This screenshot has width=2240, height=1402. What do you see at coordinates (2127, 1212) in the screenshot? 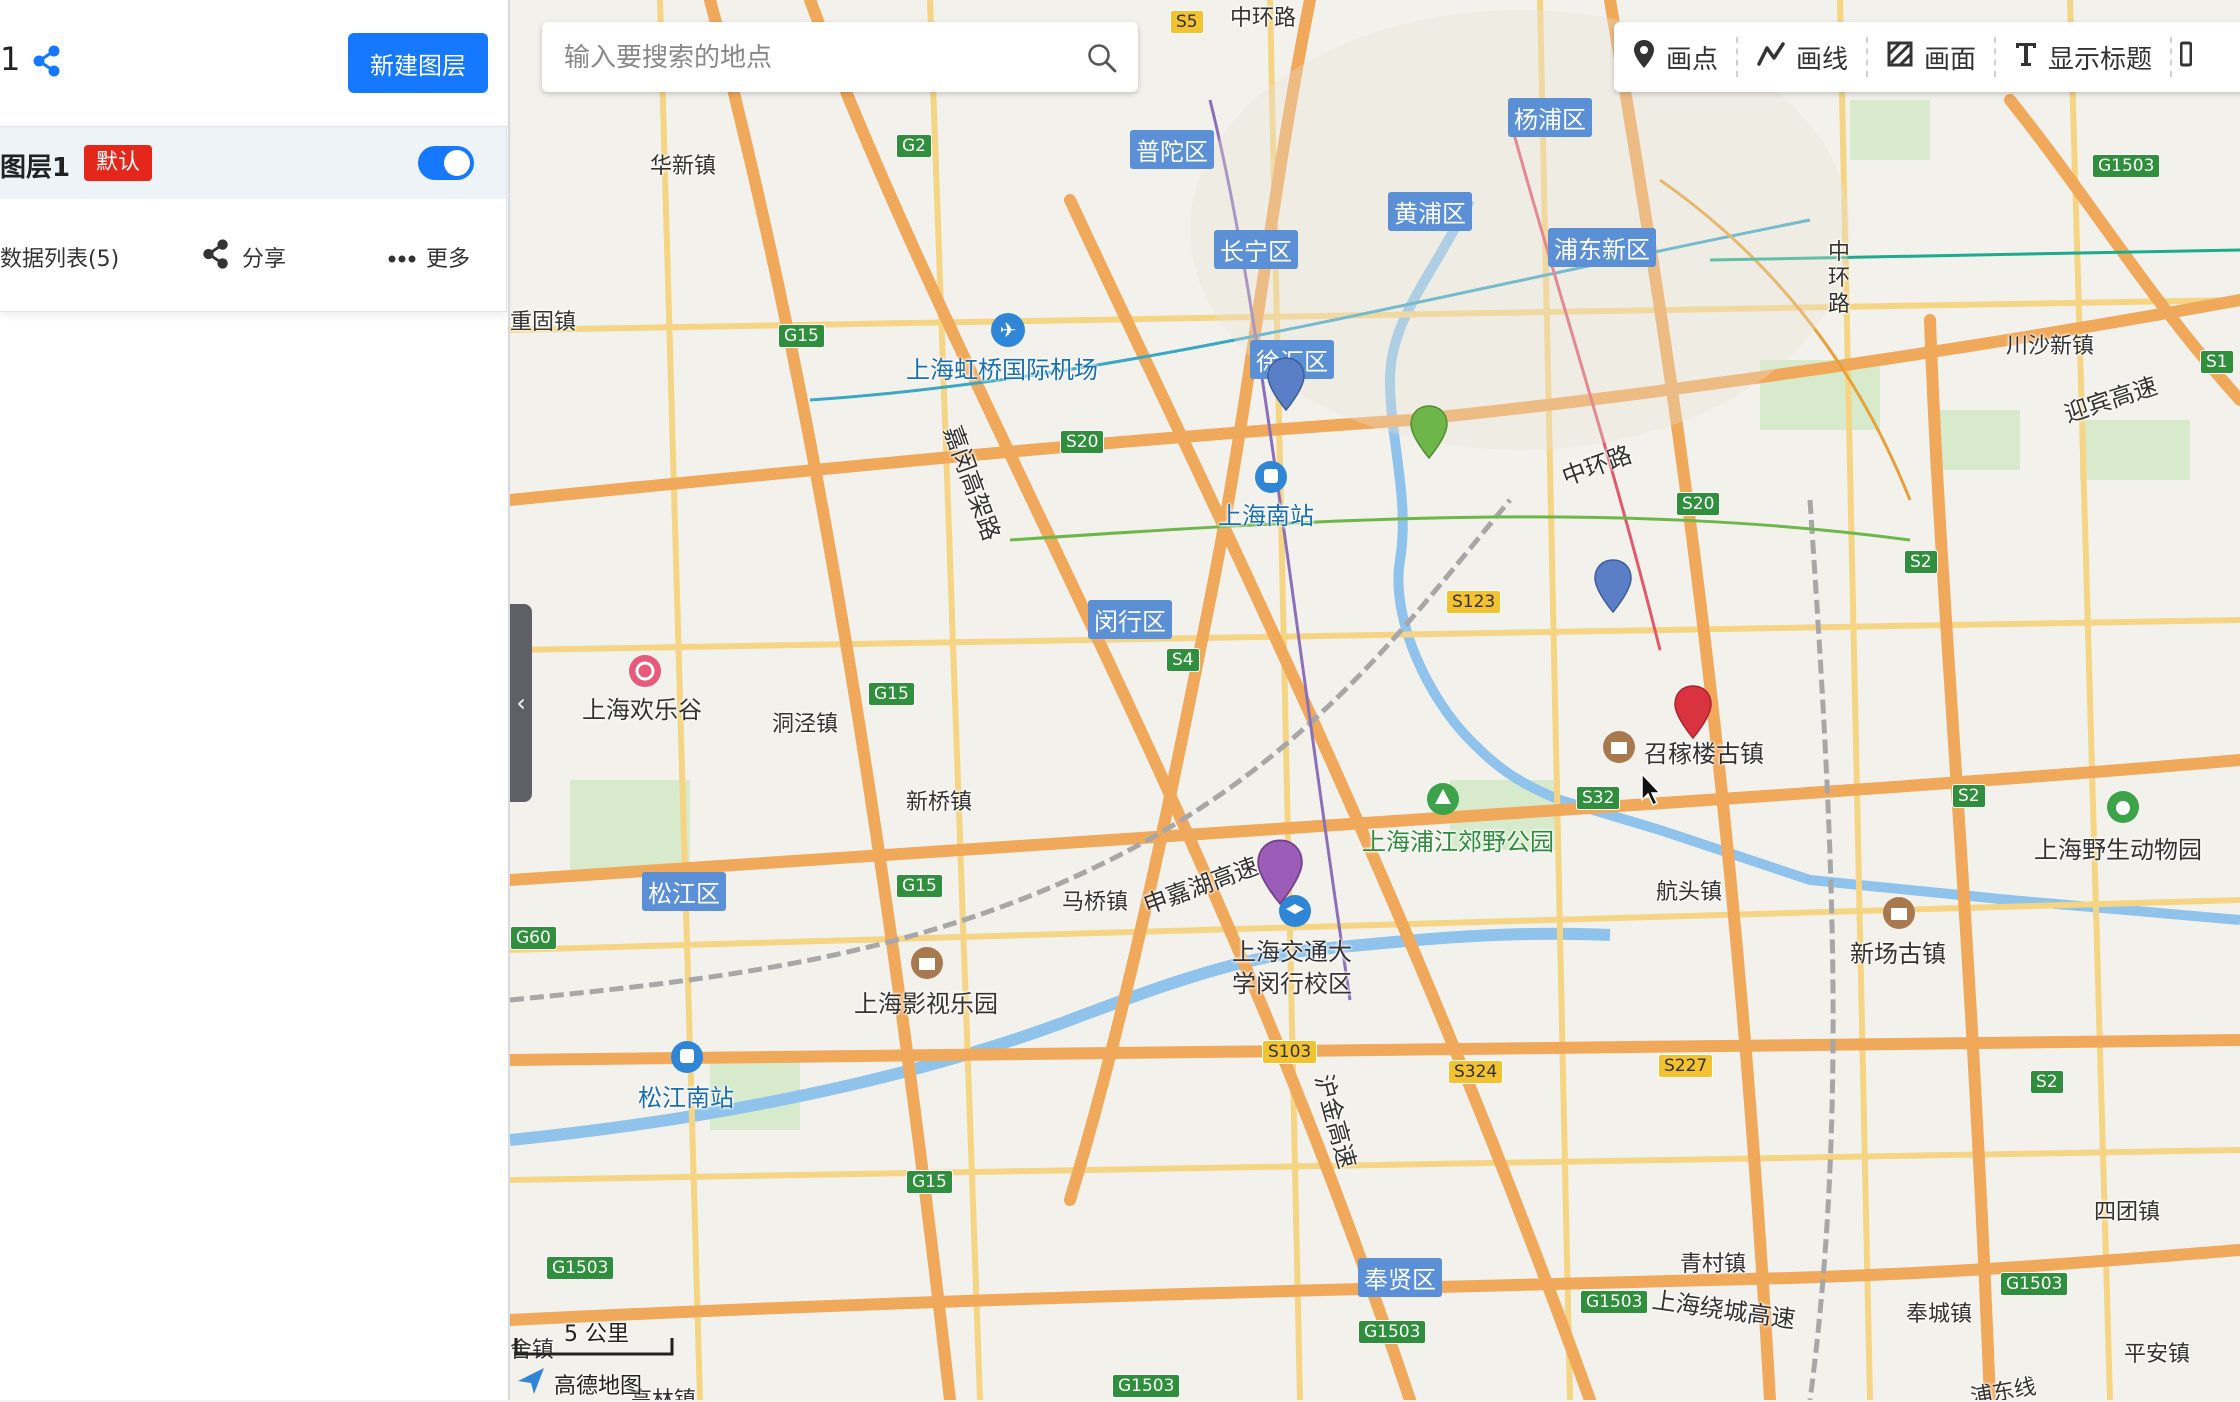
I see `place-label: 四团镇` at bounding box center [2127, 1212].